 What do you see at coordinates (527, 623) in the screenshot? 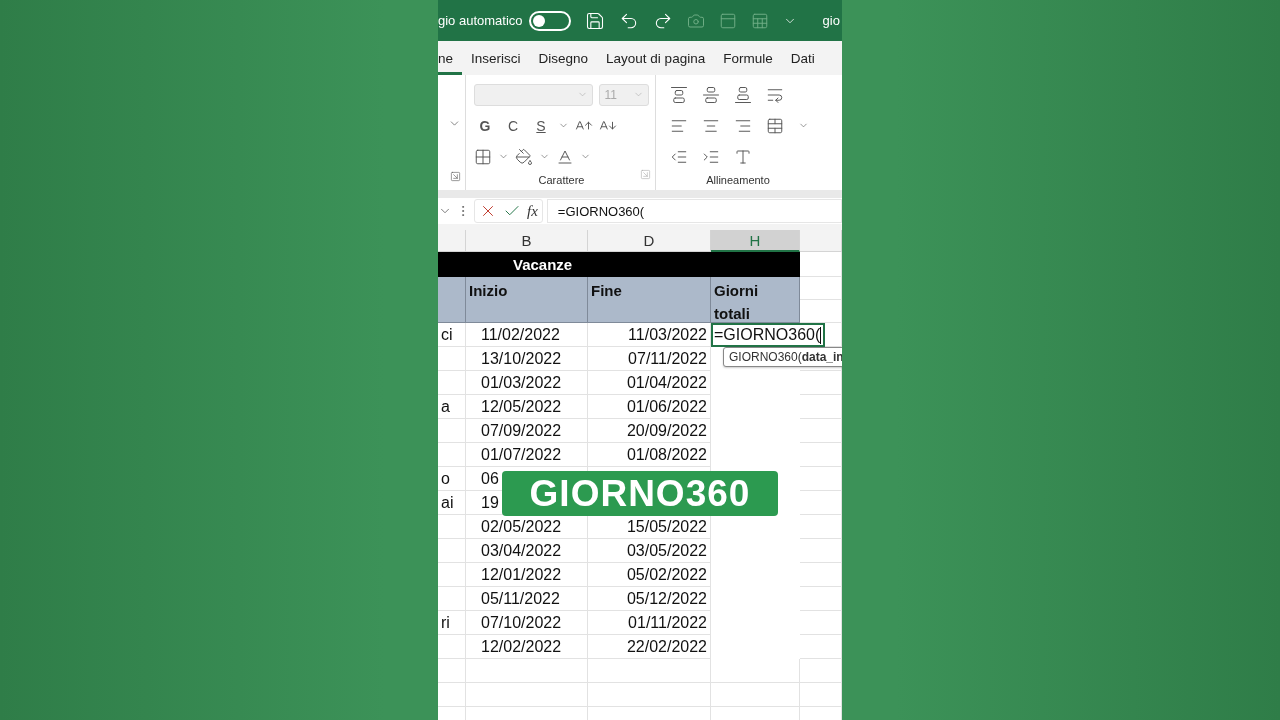
I see `table-cell: 07/10/2022` at bounding box center [527, 623].